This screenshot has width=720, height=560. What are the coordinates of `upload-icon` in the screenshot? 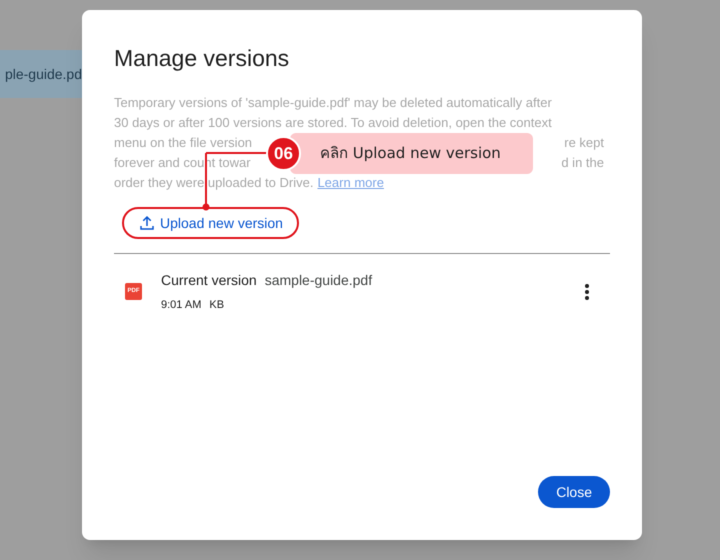 It's located at (147, 223).